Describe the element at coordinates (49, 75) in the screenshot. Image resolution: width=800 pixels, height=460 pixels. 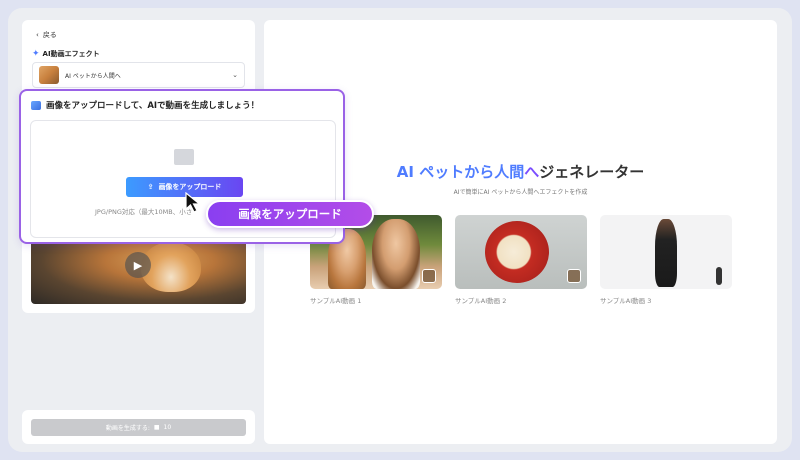
I see `effect-thumbnail` at that location.